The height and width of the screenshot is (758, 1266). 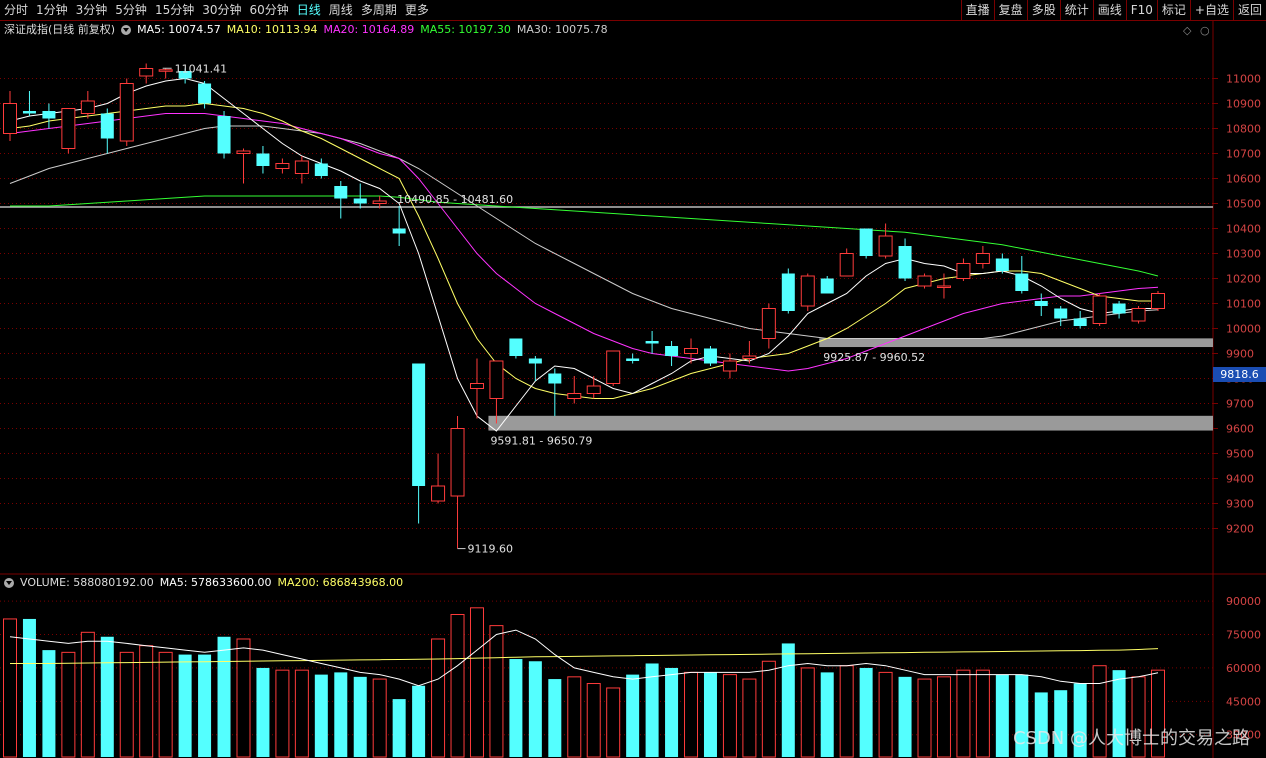 I want to click on price-tick-label-3: 9500, so click(x=1240, y=454).